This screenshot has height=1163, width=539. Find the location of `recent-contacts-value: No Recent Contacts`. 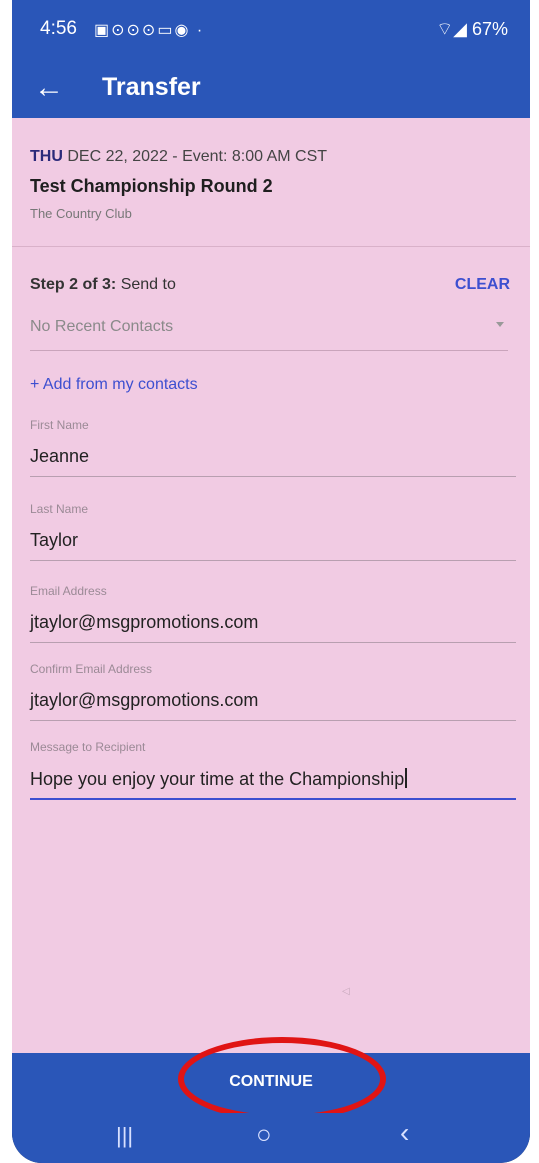

recent-contacts-value: No Recent Contacts is located at coordinates (102, 326).